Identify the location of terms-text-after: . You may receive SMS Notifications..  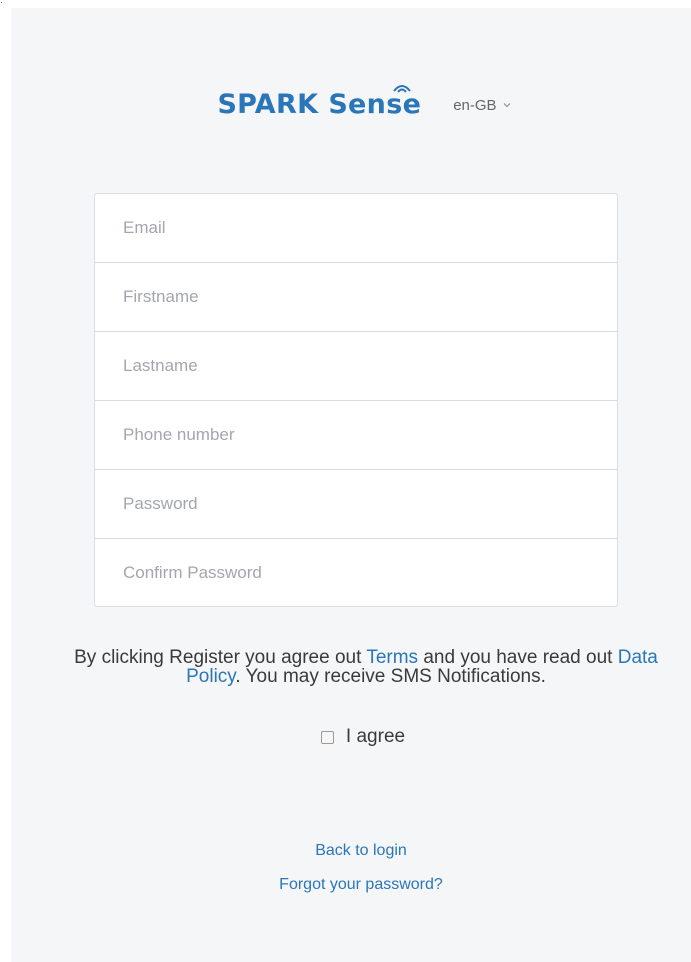
(390, 676).